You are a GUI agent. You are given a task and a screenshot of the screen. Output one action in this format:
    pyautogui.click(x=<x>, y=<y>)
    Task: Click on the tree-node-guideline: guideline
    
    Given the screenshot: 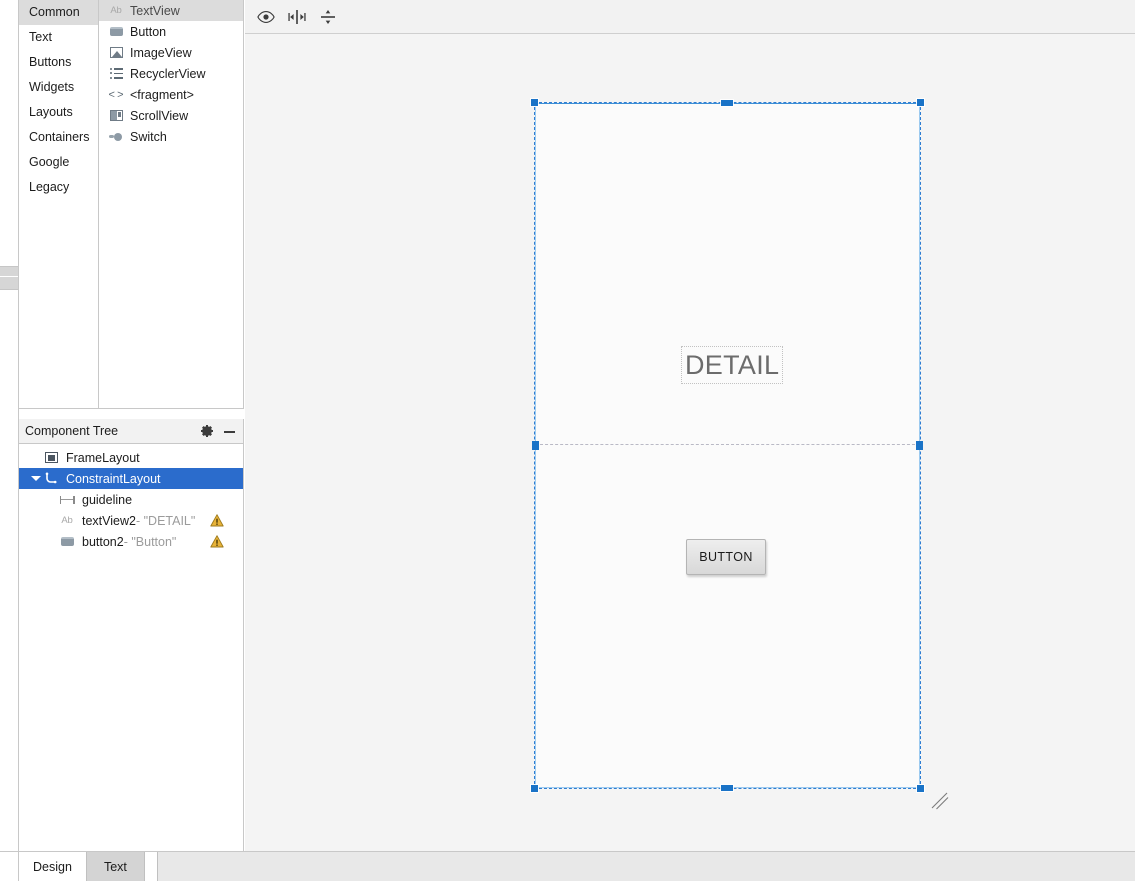 What is the action you would take?
    pyautogui.click(x=131, y=499)
    